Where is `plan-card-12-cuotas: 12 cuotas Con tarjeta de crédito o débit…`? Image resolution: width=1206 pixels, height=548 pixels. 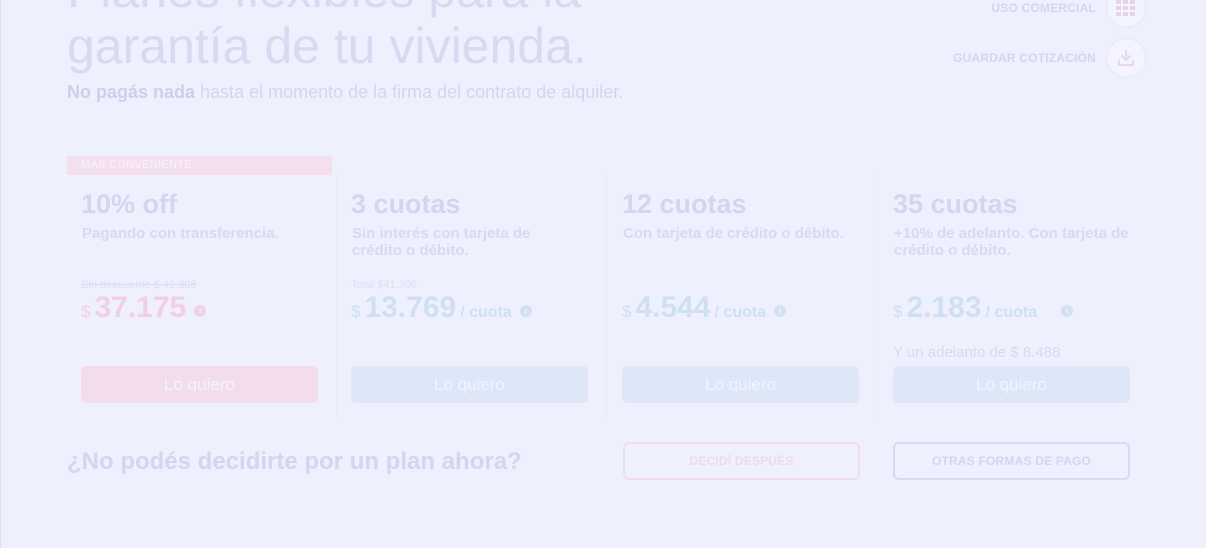
plan-card-12-cuotas: 12 cuotas Con tarjeta de crédito o débit… is located at coordinates (743, 297).